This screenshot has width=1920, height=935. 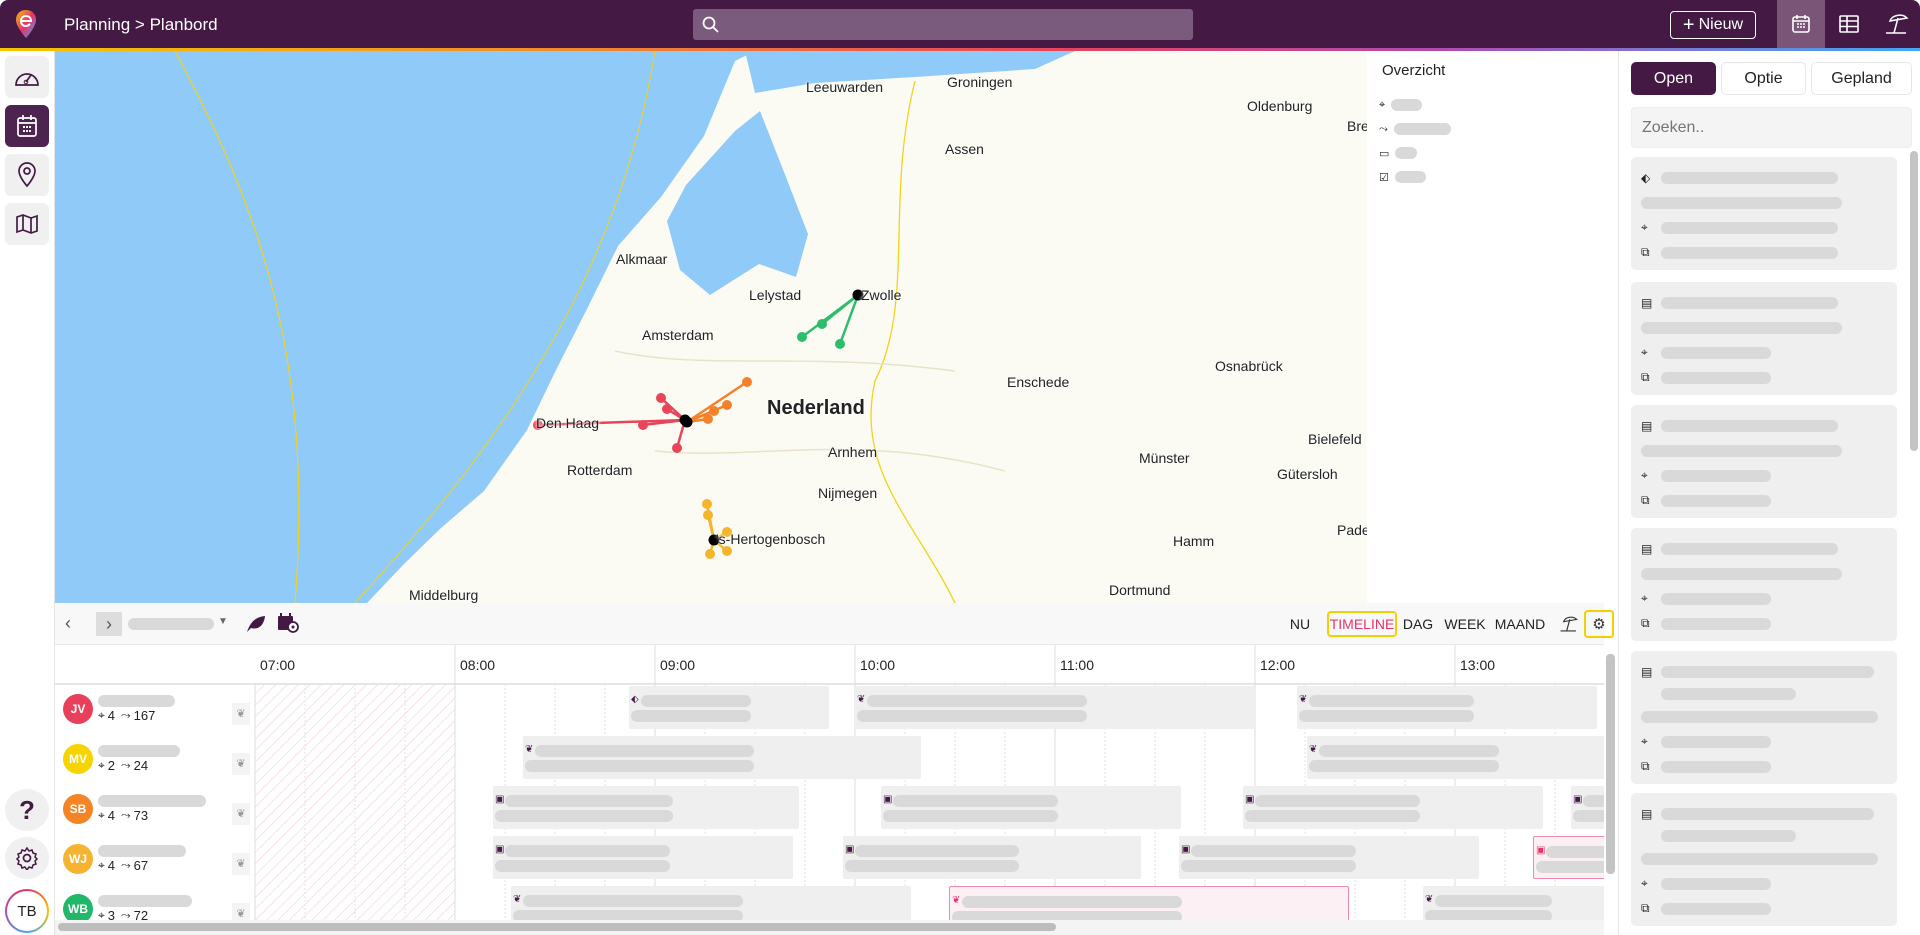 What do you see at coordinates (1335, 439) in the screenshot?
I see `city-label: Bielefeld` at bounding box center [1335, 439].